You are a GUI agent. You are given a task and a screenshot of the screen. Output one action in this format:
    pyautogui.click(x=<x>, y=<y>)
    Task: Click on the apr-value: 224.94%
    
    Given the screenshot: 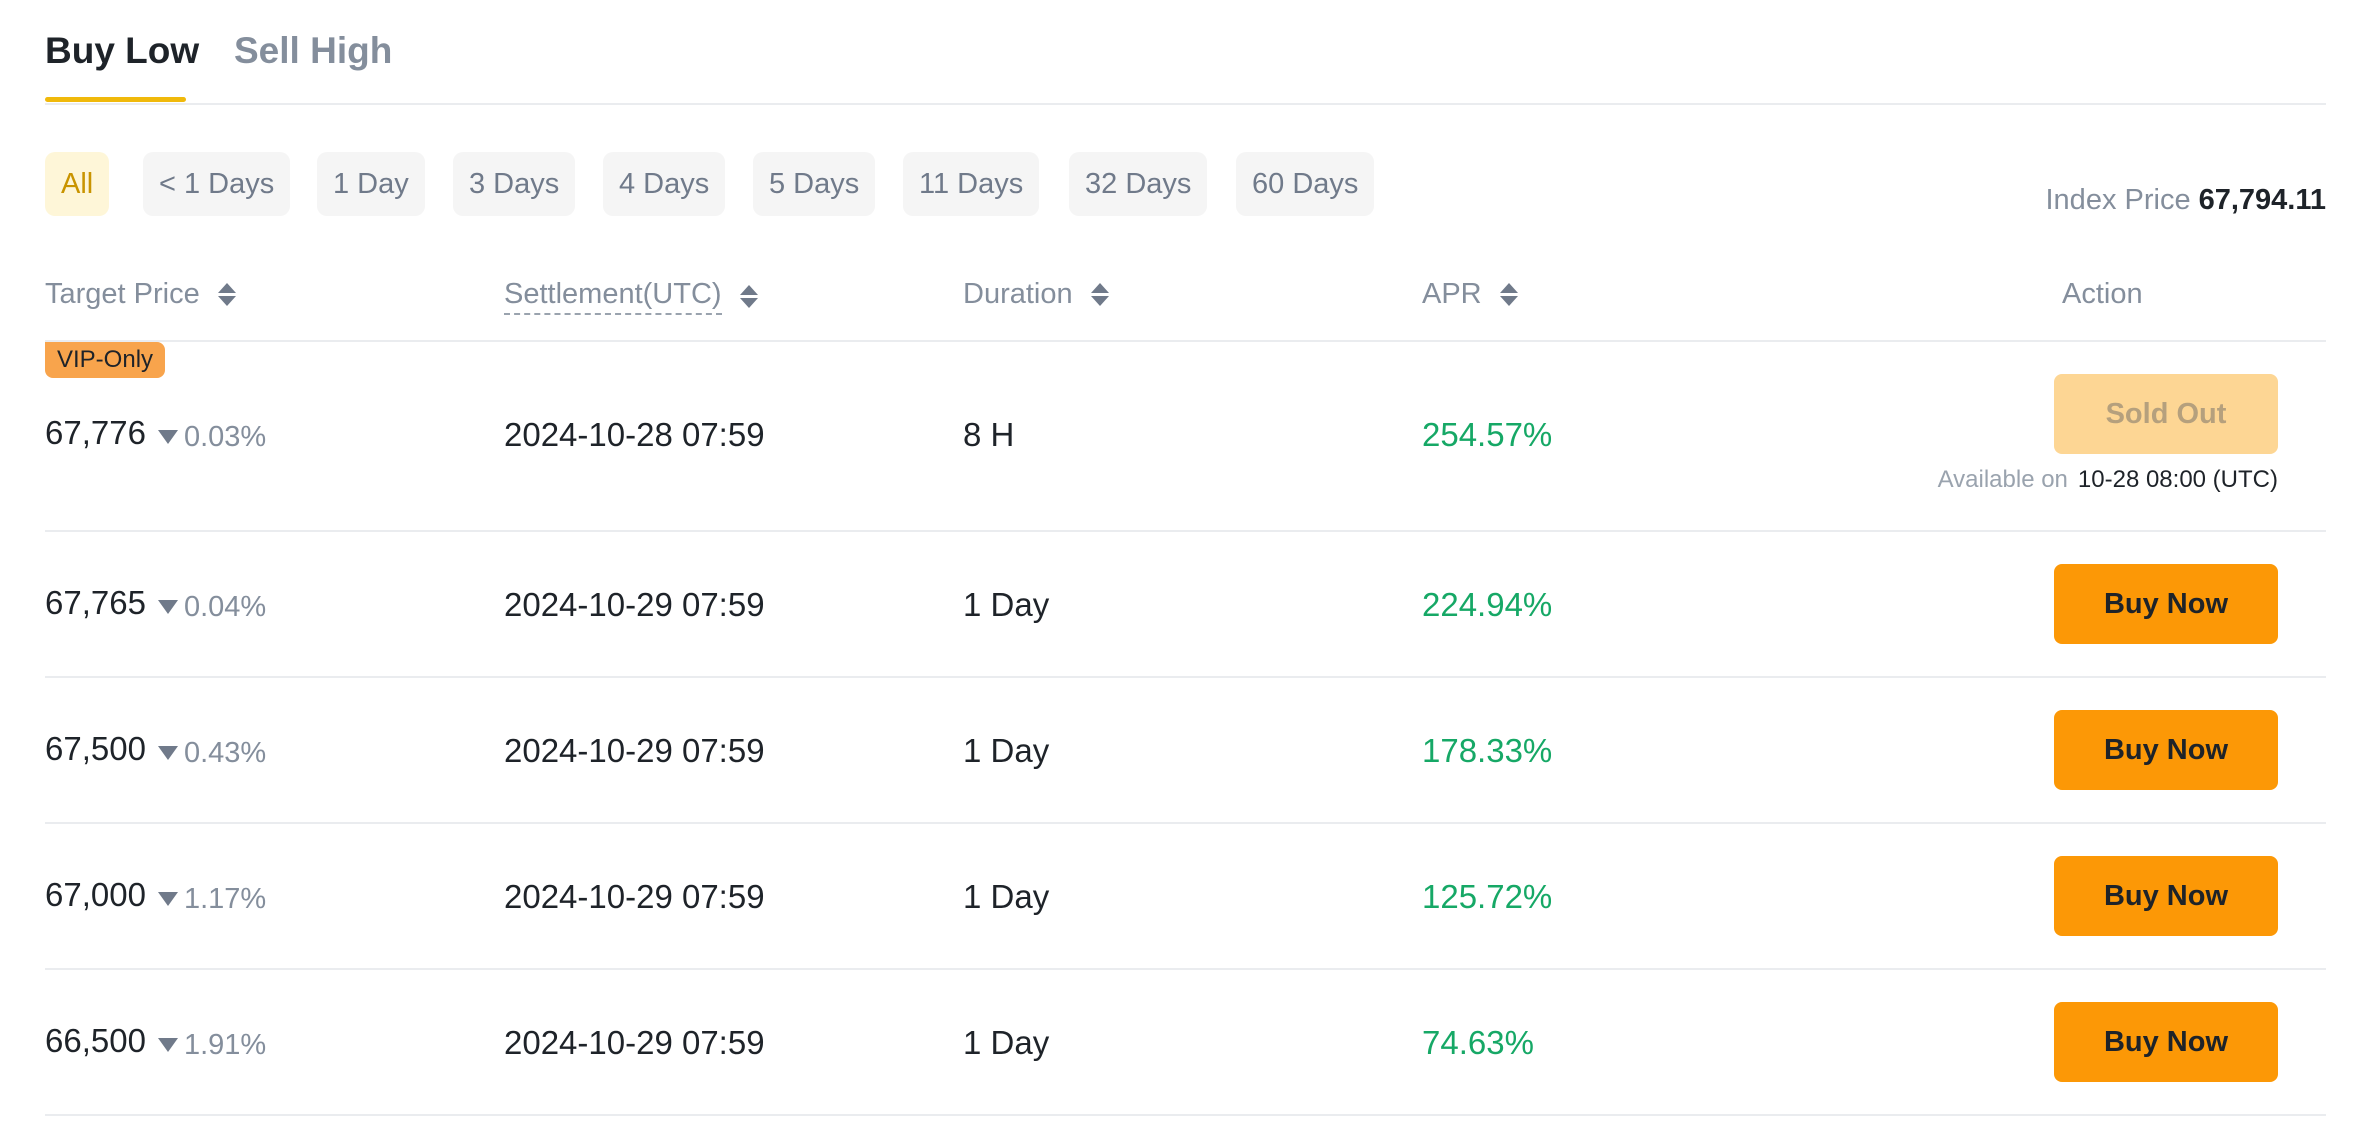 What is the action you would take?
    pyautogui.click(x=1487, y=604)
    